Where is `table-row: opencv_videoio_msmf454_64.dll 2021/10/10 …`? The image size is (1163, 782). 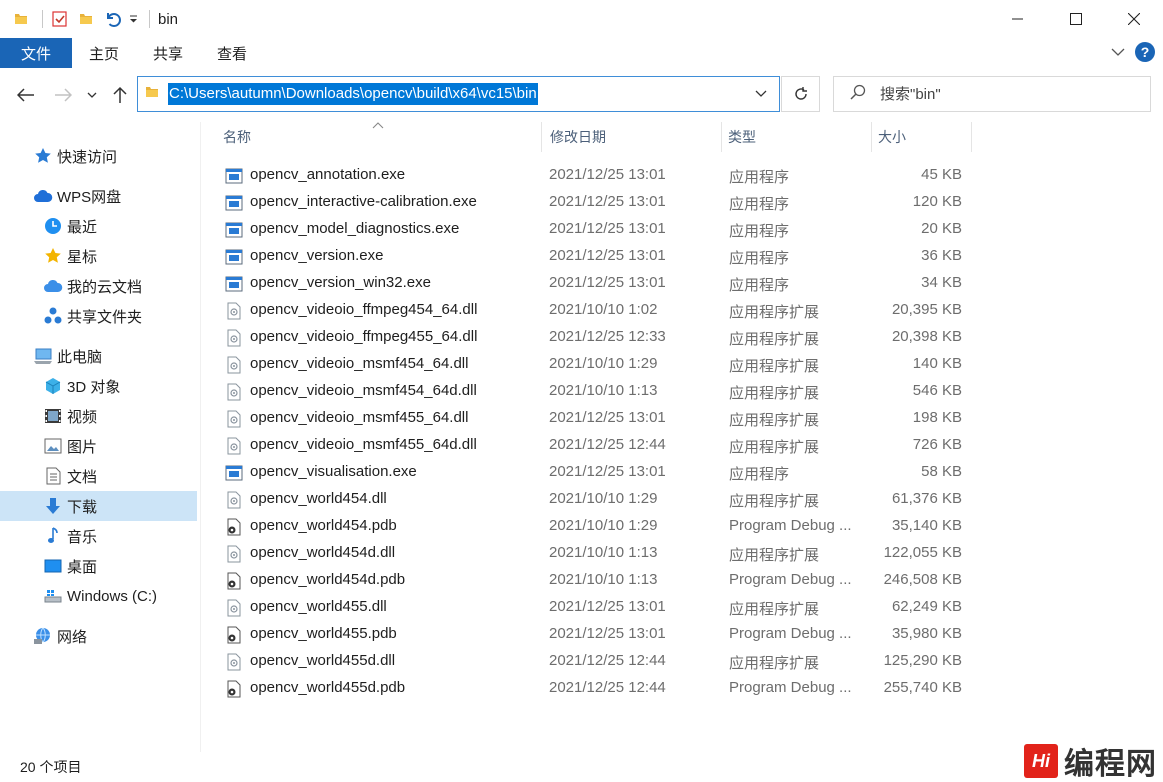 table-row: opencv_videoio_msmf454_64.dll 2021/10/10 … is located at coordinates (595, 364).